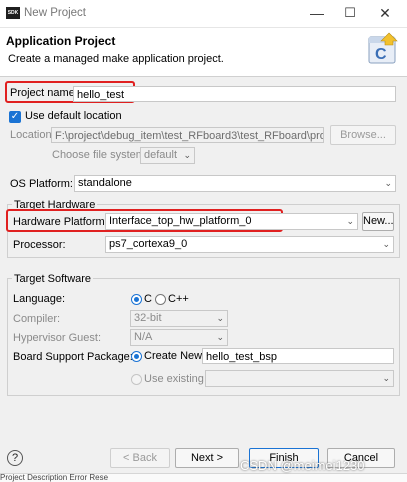 This screenshot has height=482, width=407. What do you see at coordinates (299, 378) in the screenshot?
I see `existing-bsp-select: ⌄` at bounding box center [299, 378].